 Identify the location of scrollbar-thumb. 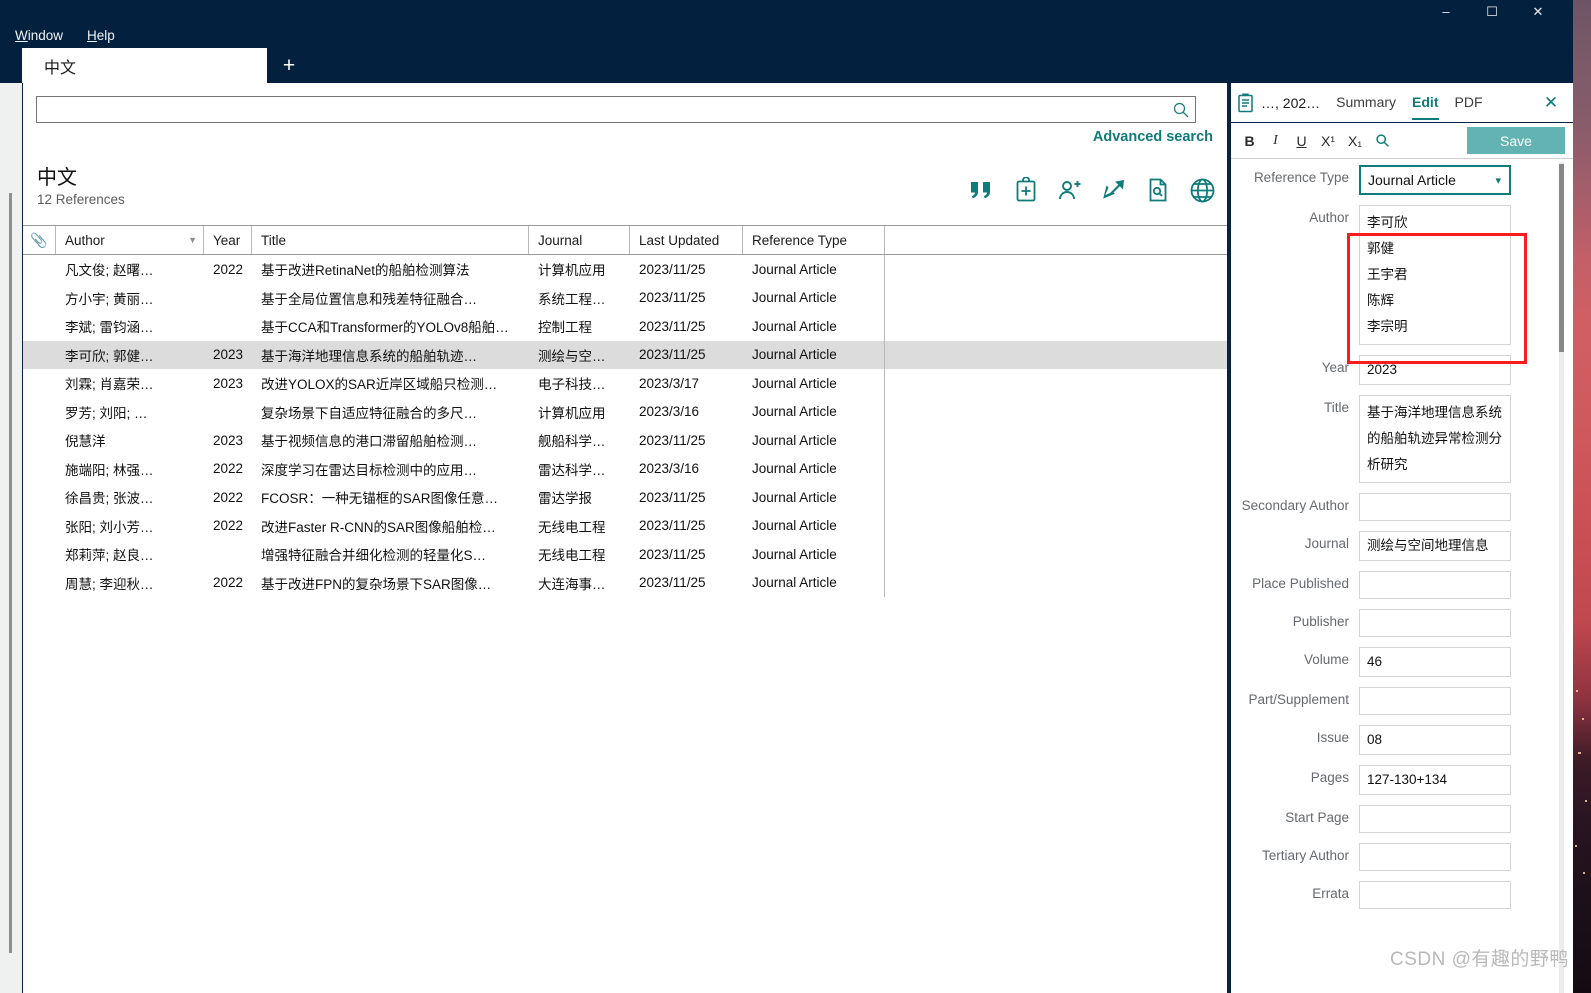
(1561, 258).